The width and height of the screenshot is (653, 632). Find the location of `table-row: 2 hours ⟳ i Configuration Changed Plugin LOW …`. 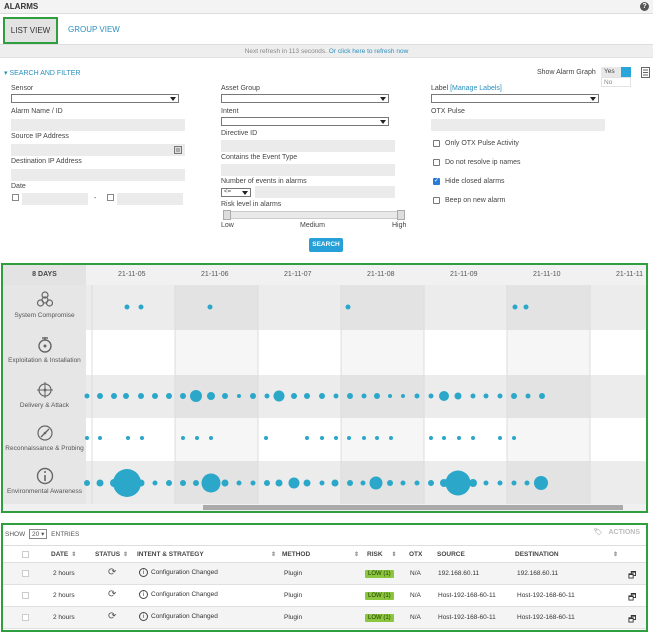

table-row: 2 hours ⟳ i Configuration Changed Plugin LOW … is located at coordinates (324, 574).